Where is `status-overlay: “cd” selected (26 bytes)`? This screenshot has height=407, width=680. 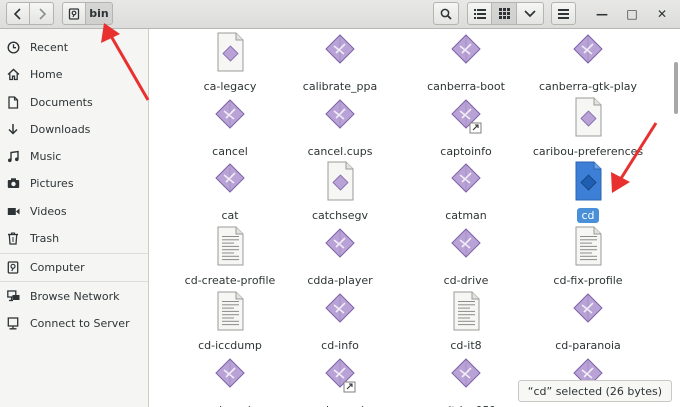
status-overlay: “cd” selected (26 bytes) is located at coordinates (594, 391).